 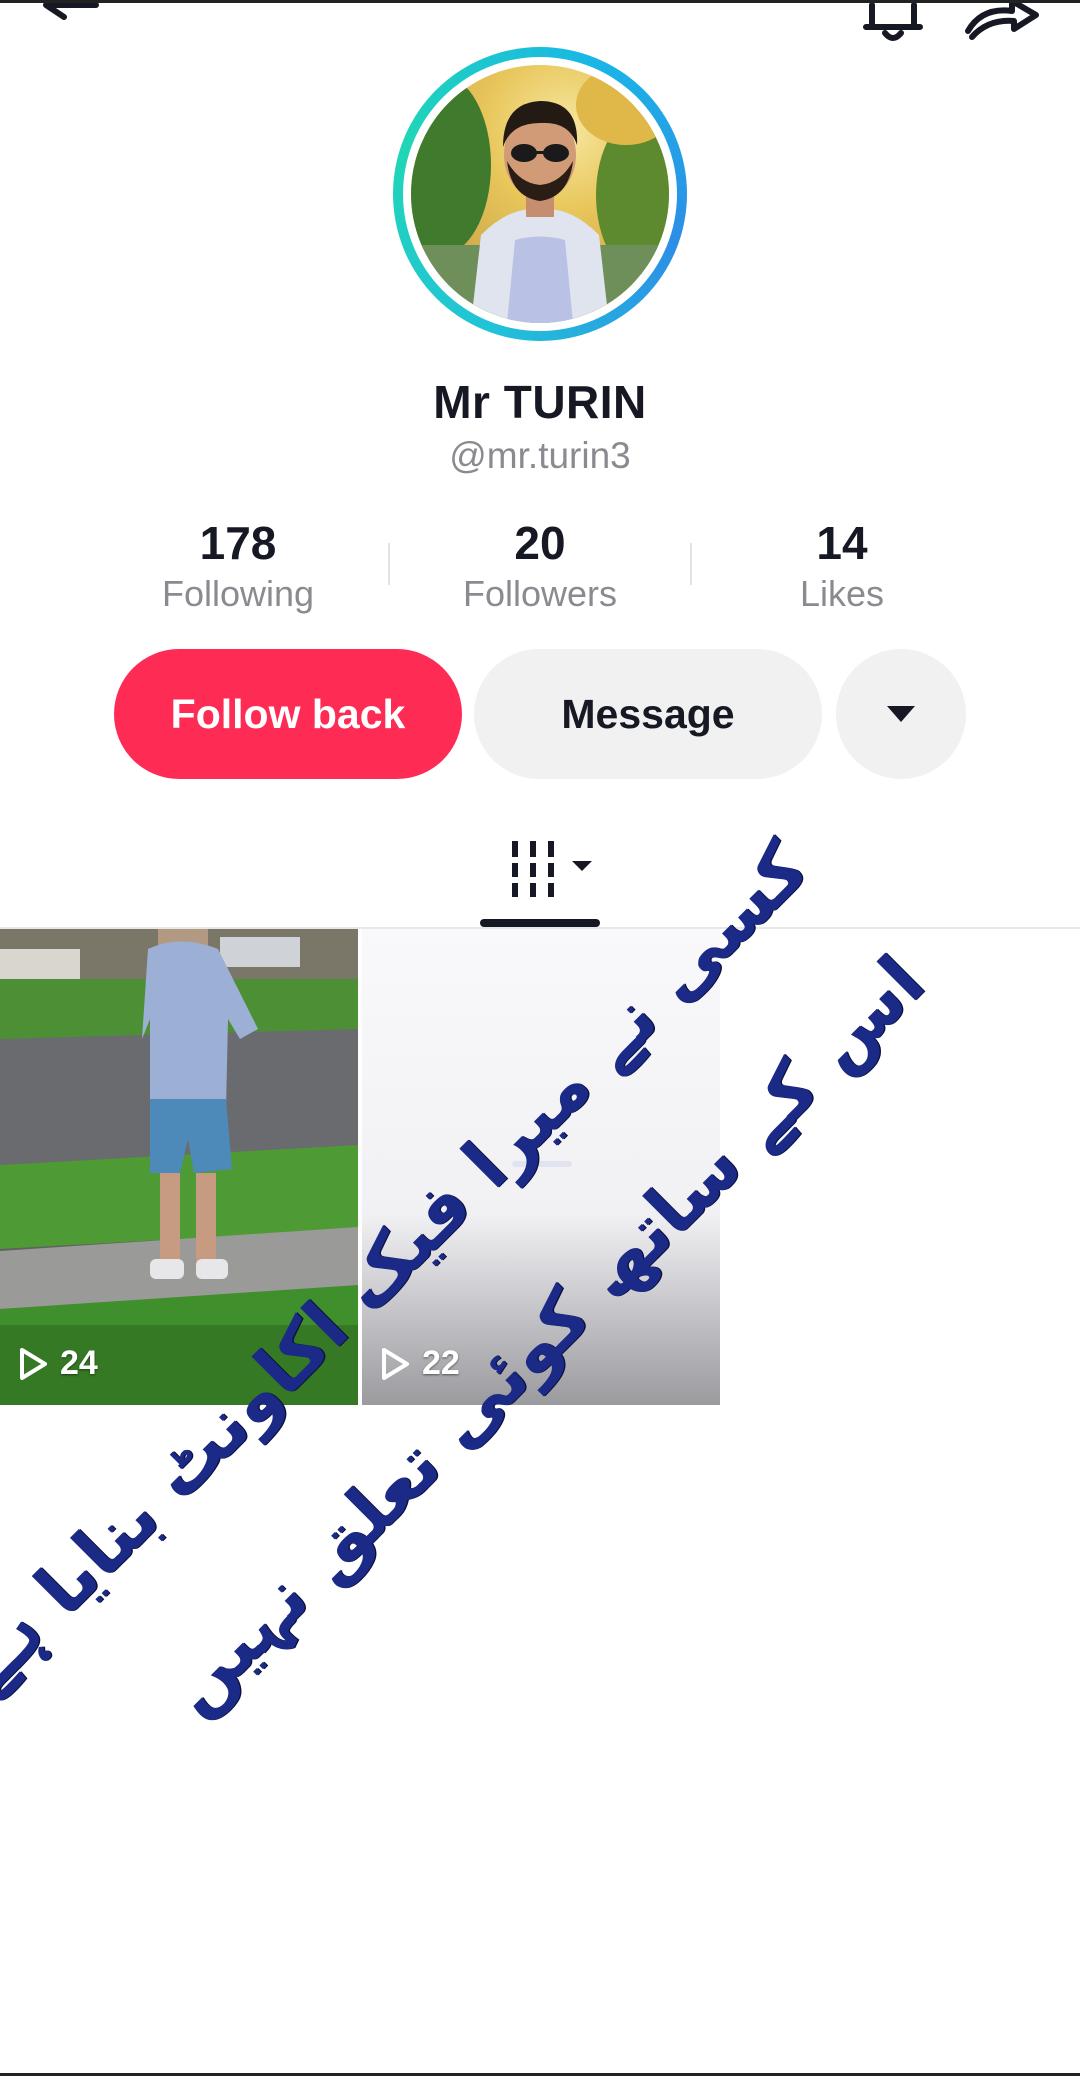 What do you see at coordinates (58, 1363) in the screenshot?
I see `view-count: 24` at bounding box center [58, 1363].